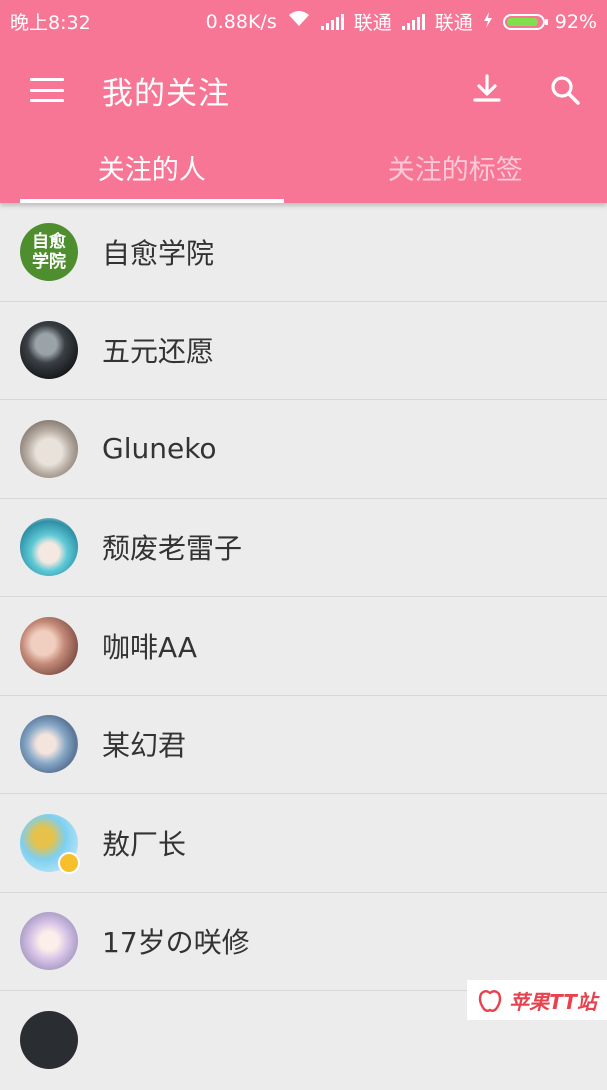 The height and width of the screenshot is (1090, 607). What do you see at coordinates (303, 843) in the screenshot?
I see `list-item: 敖厂长` at bounding box center [303, 843].